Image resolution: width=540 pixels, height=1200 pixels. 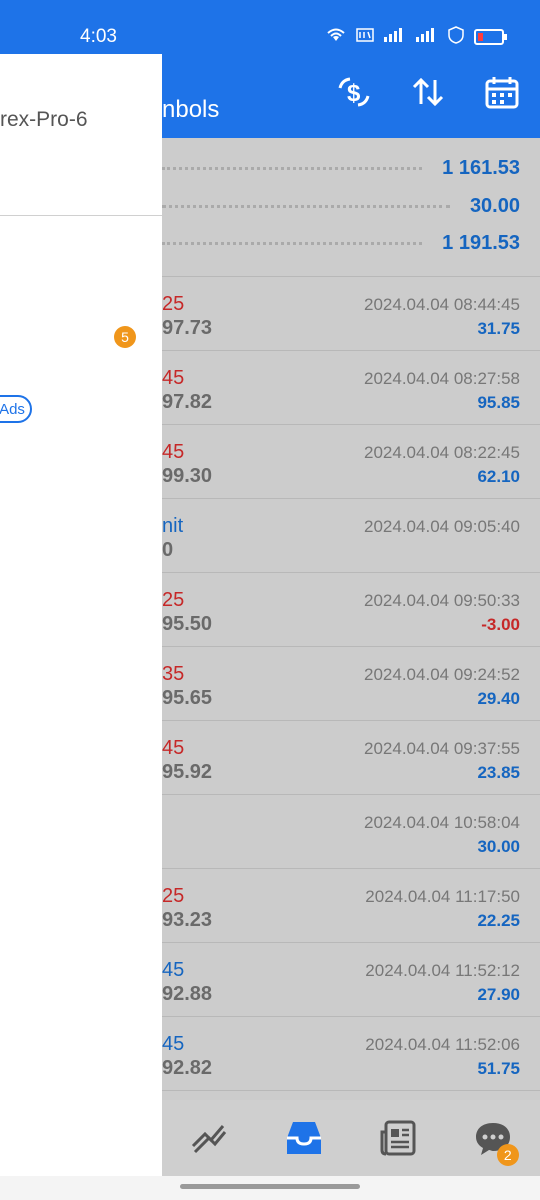 What do you see at coordinates (442, 1044) in the screenshot?
I see `deal-time: 2024.04.04 11:52:06` at bounding box center [442, 1044].